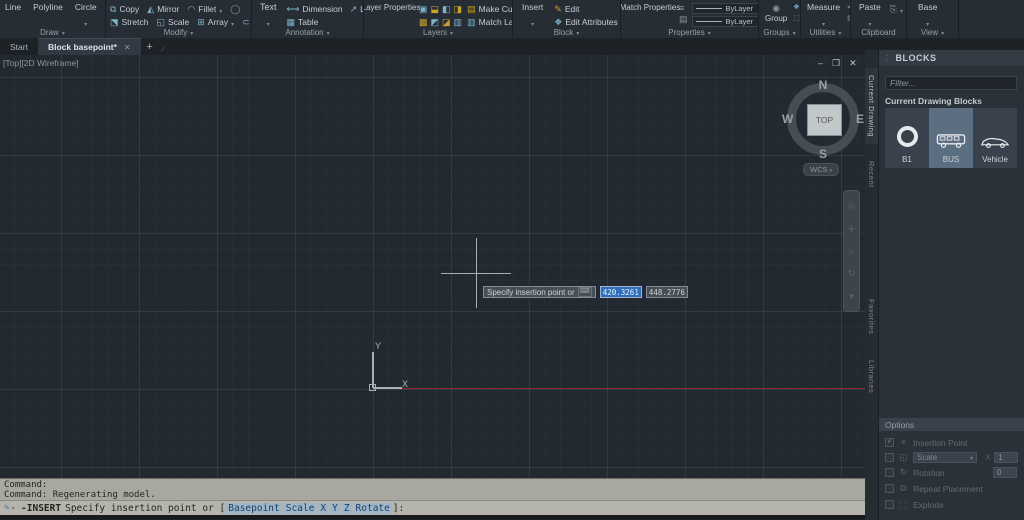 This screenshot has height=520, width=1024. What do you see at coordinates (458, 22) in the screenshot?
I see `layer-tool-icon: ▥` at bounding box center [458, 22].